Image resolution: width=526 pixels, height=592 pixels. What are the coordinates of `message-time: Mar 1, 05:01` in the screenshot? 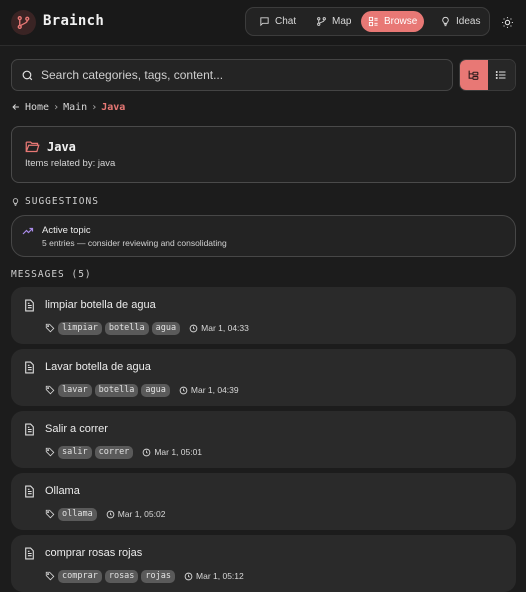 It's located at (172, 452).